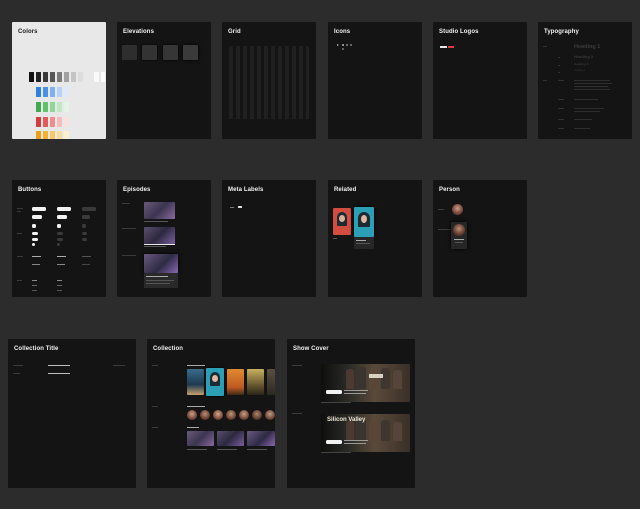 Image resolution: width=640 pixels, height=509 pixels. What do you see at coordinates (375, 80) in the screenshot?
I see `icons-frame: Icons` at bounding box center [375, 80].